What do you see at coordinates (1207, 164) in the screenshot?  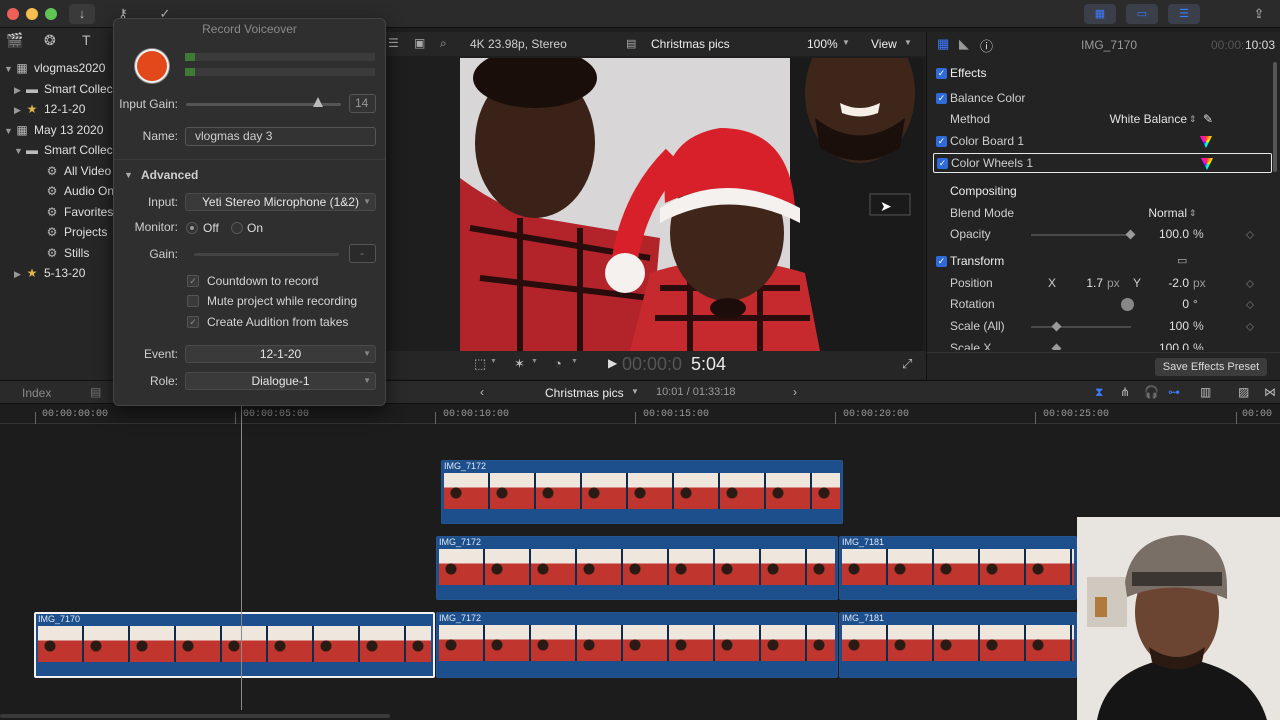 I see `color-wheels-icon` at bounding box center [1207, 164].